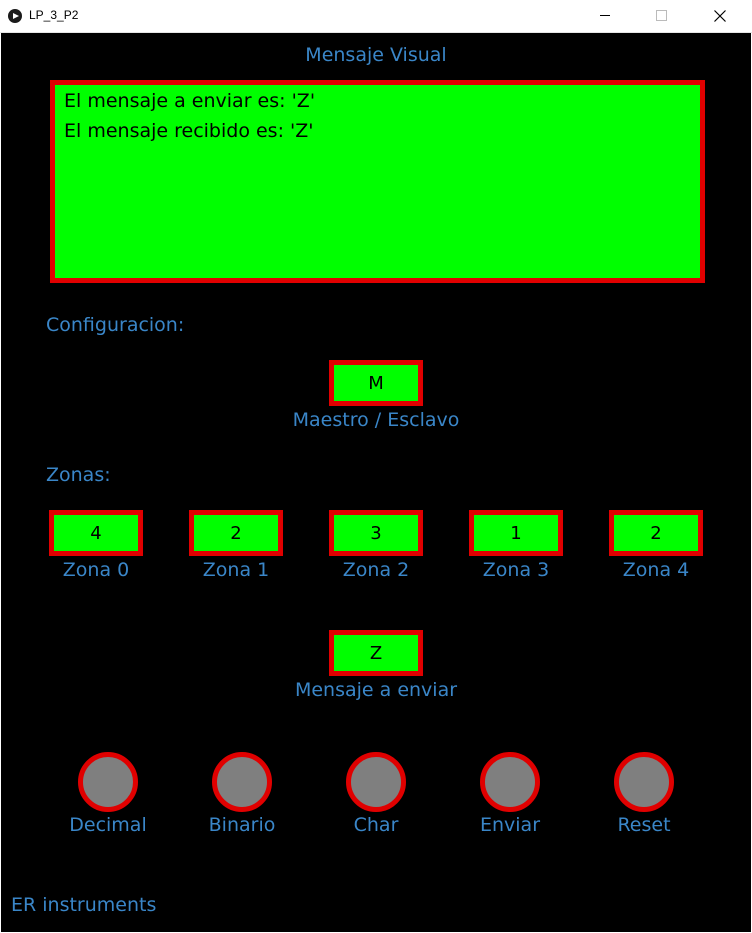 The height and width of the screenshot is (933, 752). I want to click on zone-4-label: Zona 4, so click(656, 570).